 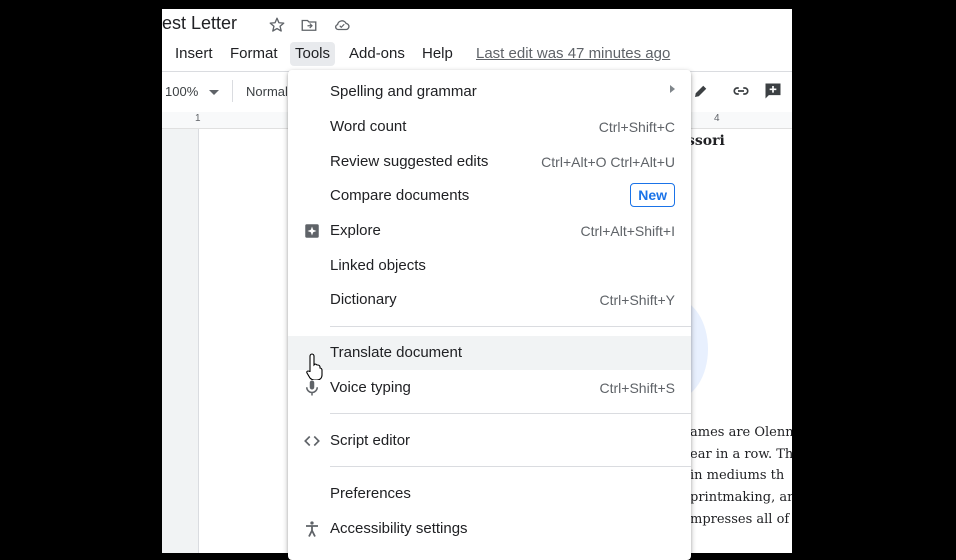 I want to click on menu-item-label: Spelling and grammar, so click(x=403, y=91).